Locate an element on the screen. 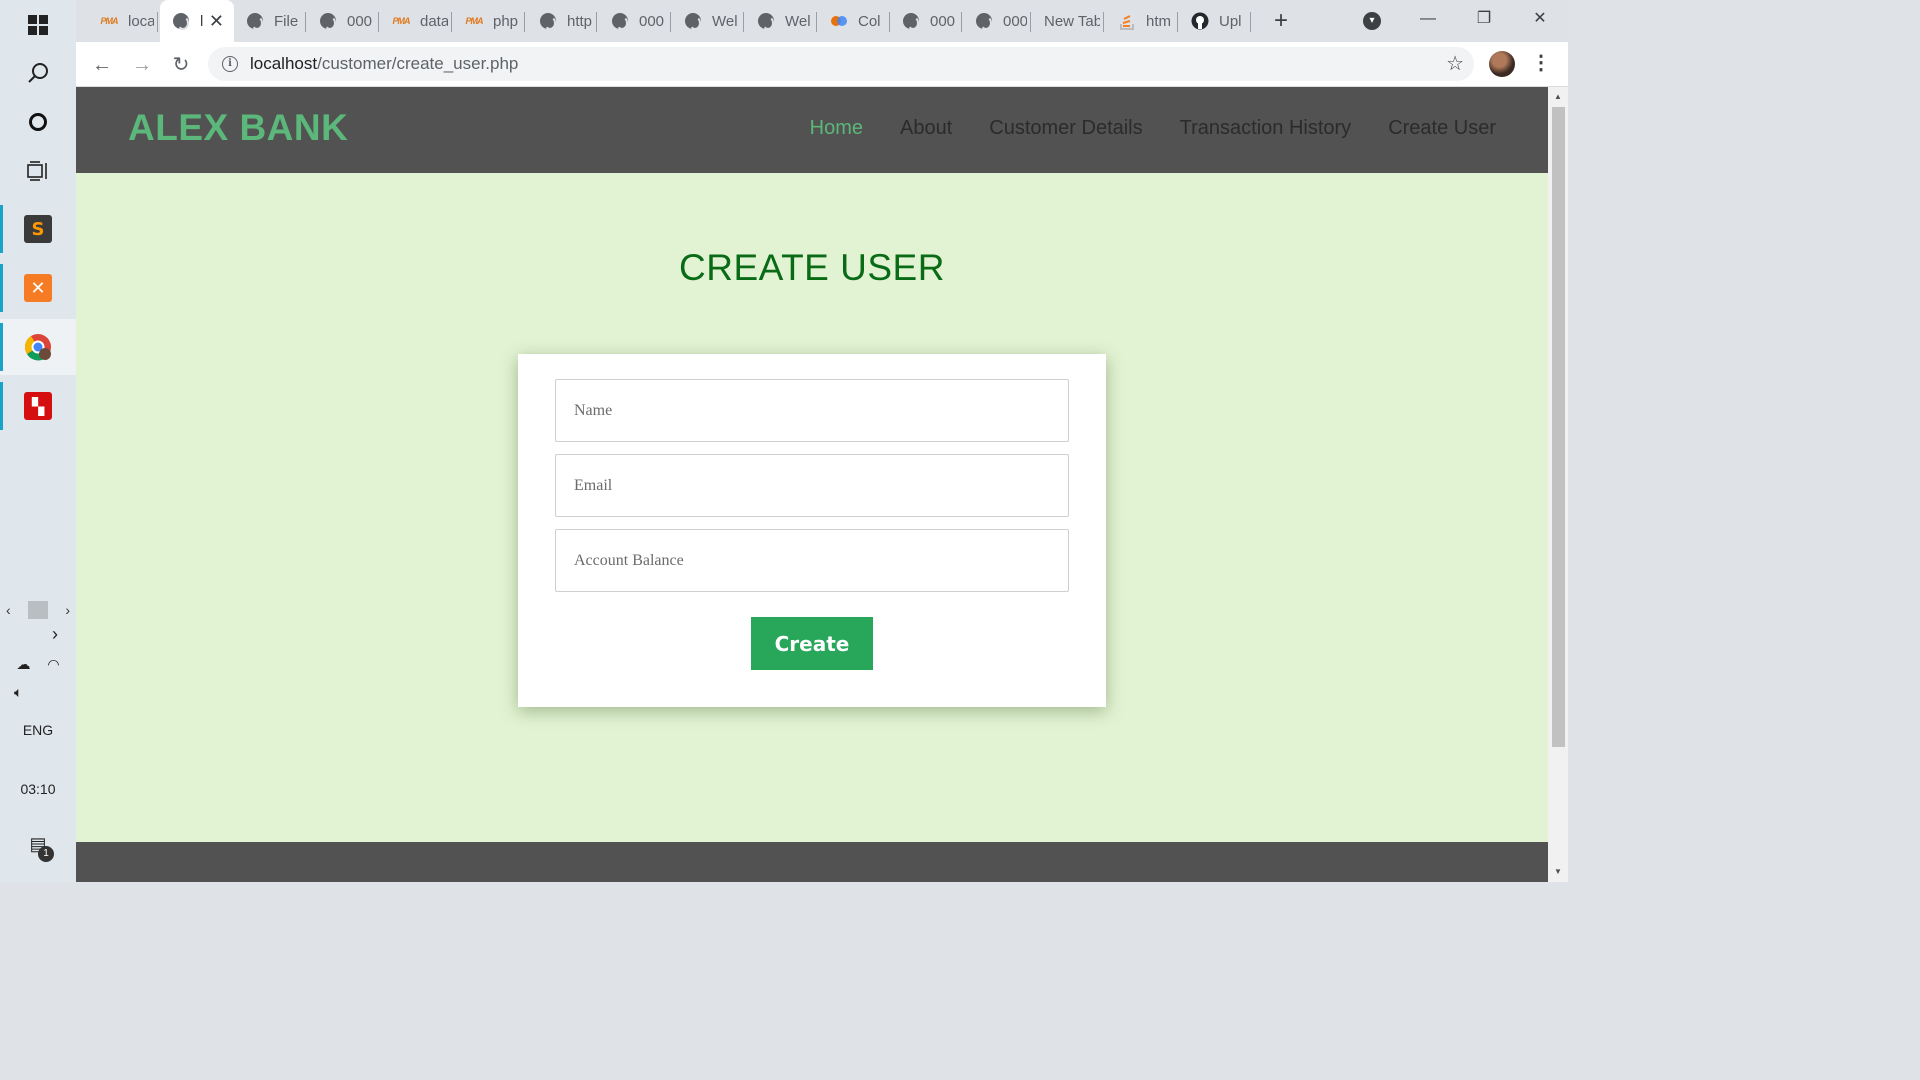 The width and height of the screenshot is (1920, 1080). browser-tab: l ✕ is located at coordinates (197, 21).